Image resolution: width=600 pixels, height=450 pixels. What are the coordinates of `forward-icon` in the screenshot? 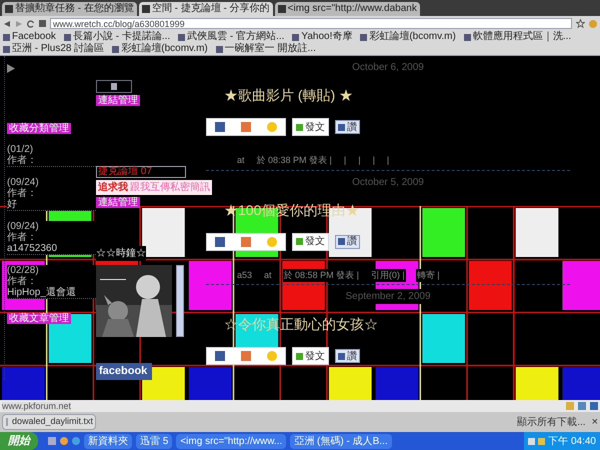 It's located at (19, 24).